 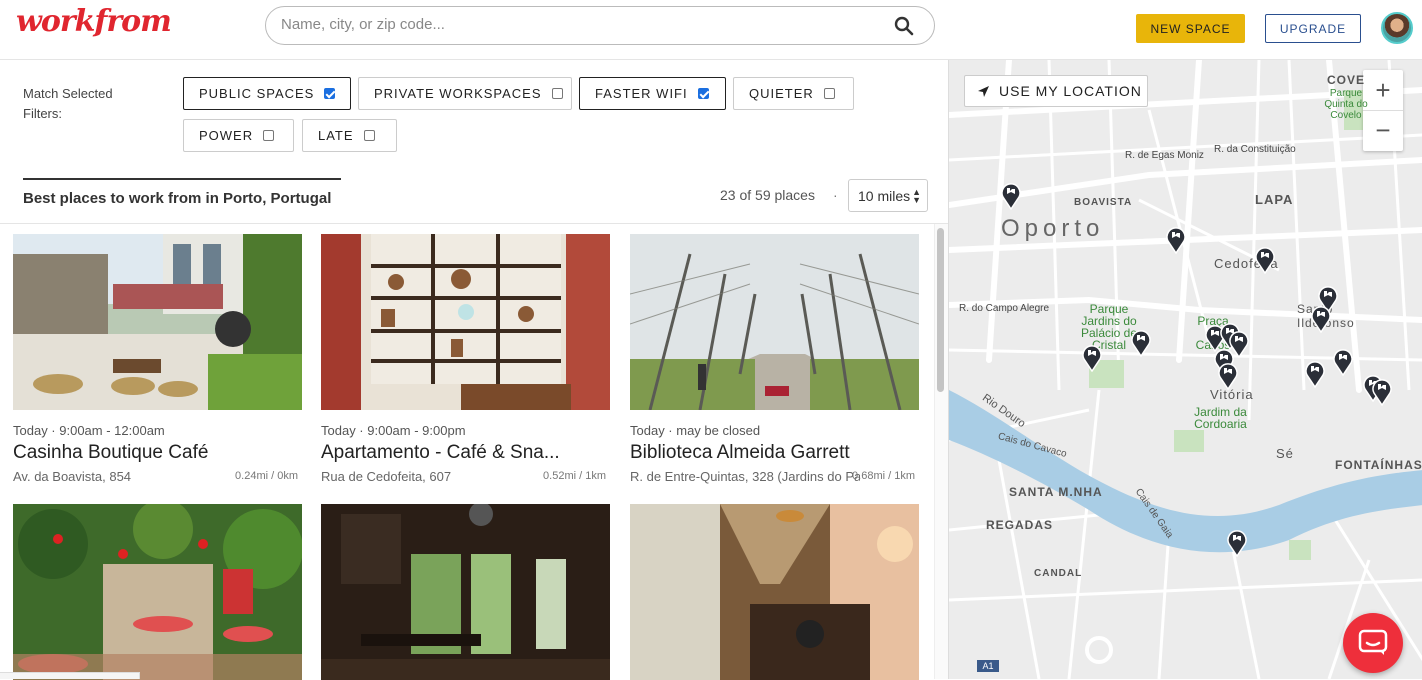 I want to click on filter-late: LATE, so click(x=349, y=135).